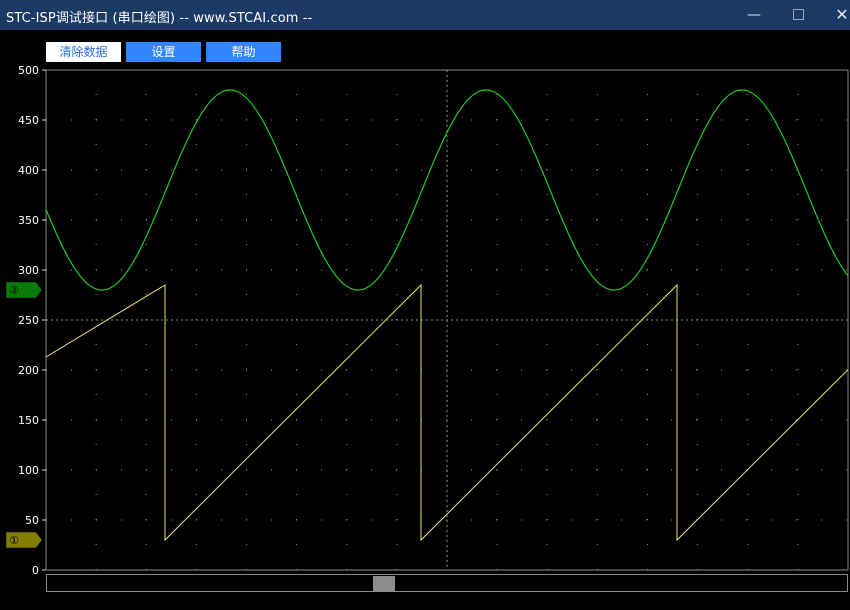 This screenshot has width=850, height=610. I want to click on y-axis: 0 50 100 150 200 250 300 350 400 450 500, so click(32, 320).